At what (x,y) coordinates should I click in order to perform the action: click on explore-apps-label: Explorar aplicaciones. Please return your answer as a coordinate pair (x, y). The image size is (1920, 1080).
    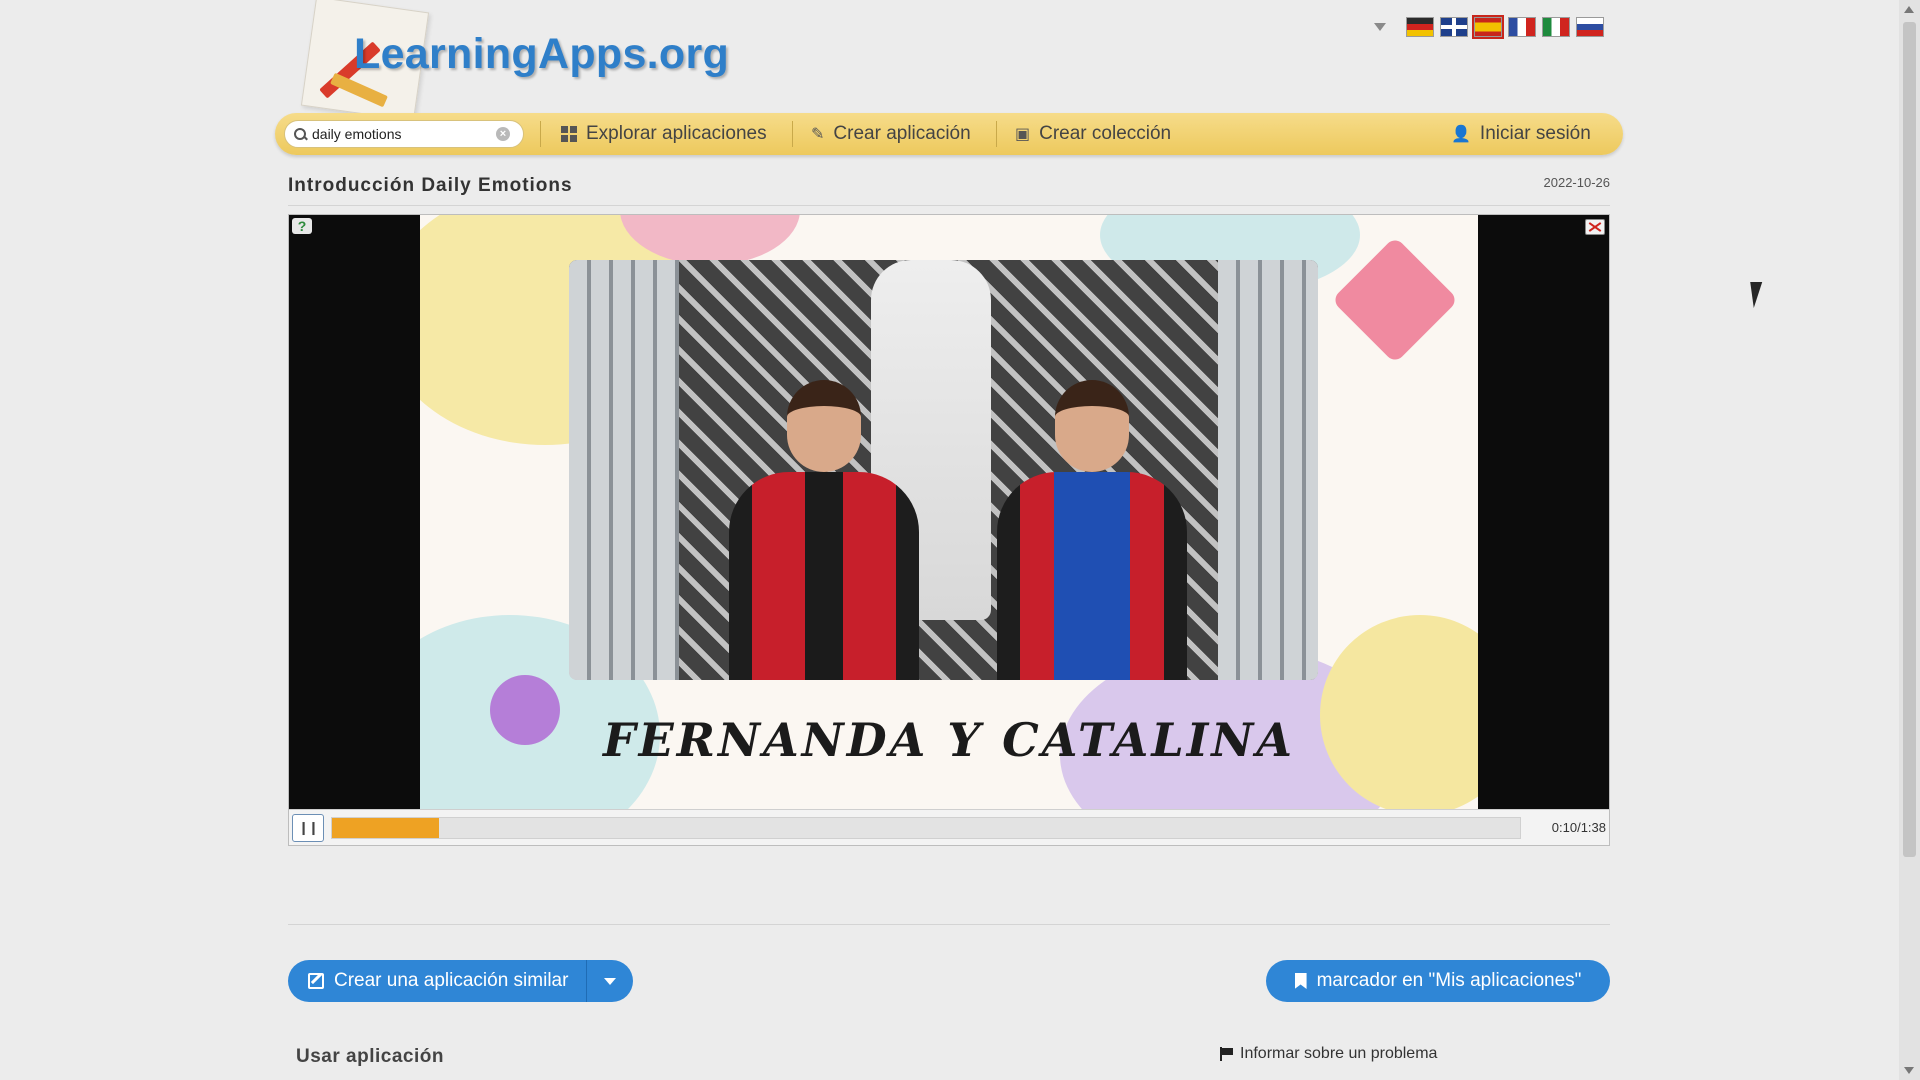
    Looking at the image, I should click on (676, 133).